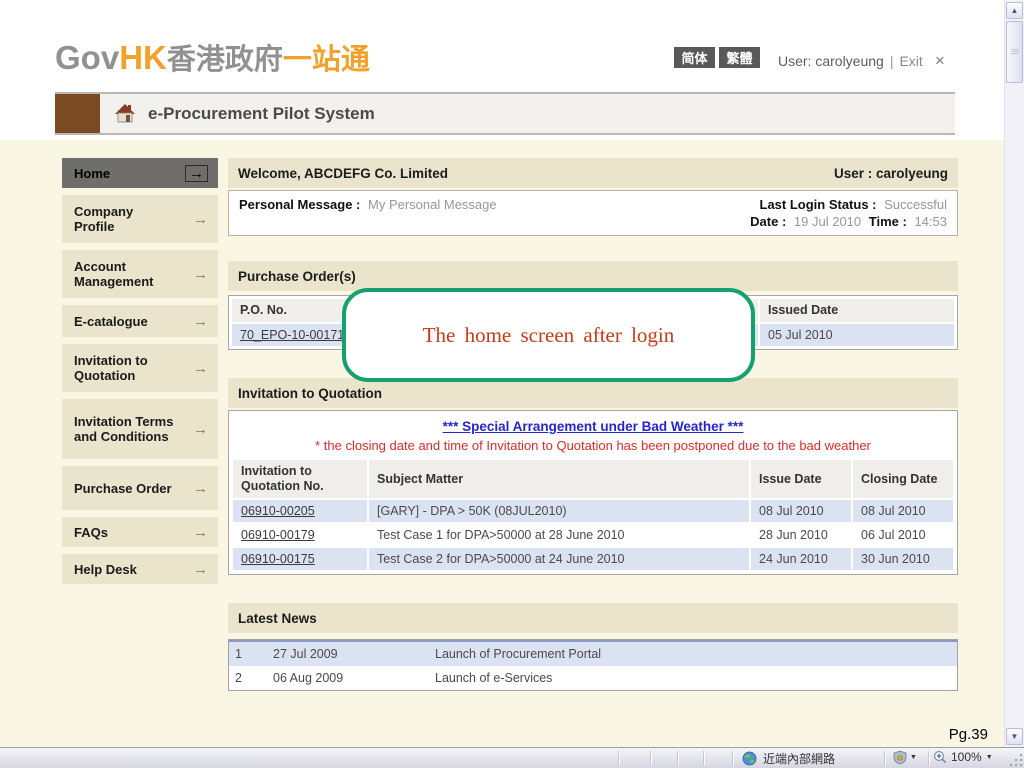 This screenshot has height=768, width=1024. I want to click on sidebar-item-company-profile: Company Profile →, so click(140, 219).